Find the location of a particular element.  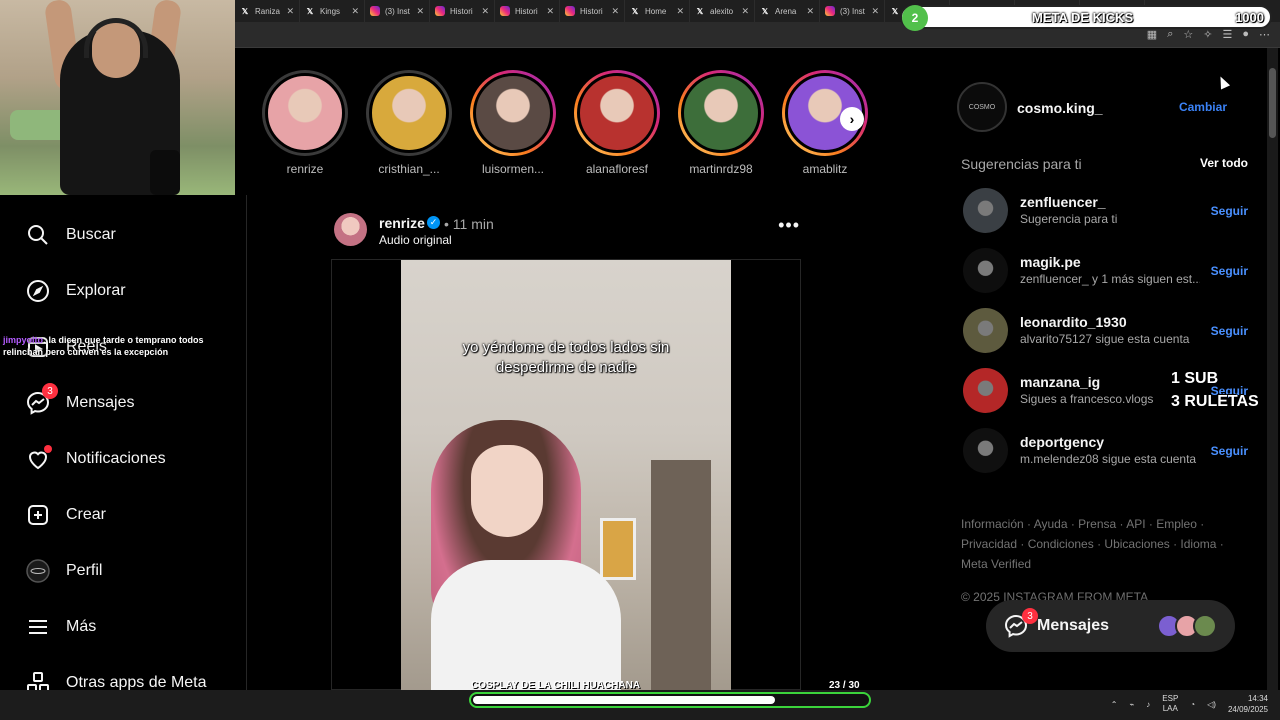

nav-explore: Explorar is located at coordinates (76, 291).